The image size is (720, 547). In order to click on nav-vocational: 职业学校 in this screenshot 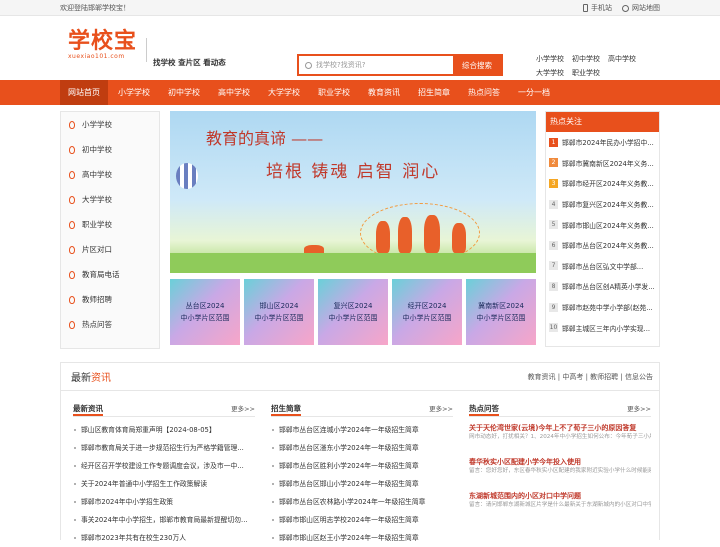, I will do `click(334, 92)`.